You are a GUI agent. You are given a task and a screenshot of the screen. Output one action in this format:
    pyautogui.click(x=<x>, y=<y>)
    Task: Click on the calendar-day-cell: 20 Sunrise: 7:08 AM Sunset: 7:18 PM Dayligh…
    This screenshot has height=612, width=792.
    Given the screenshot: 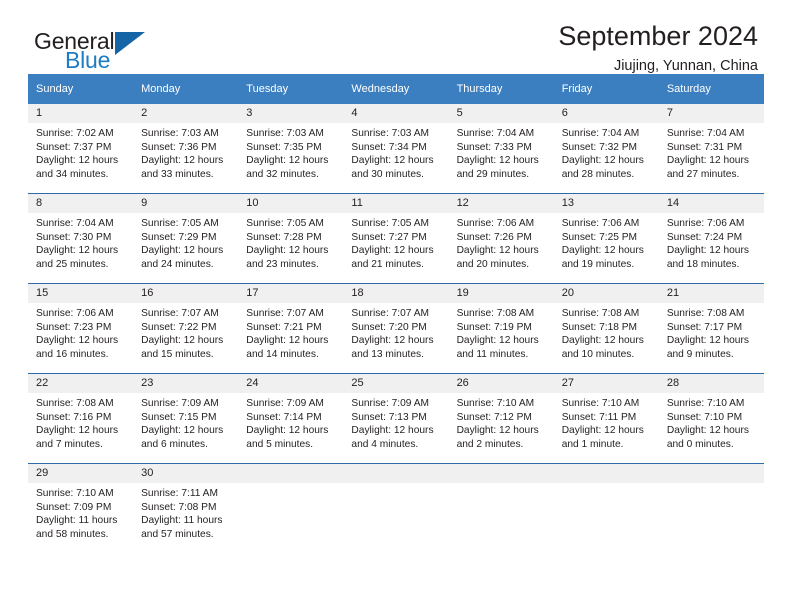 What is the action you would take?
    pyautogui.click(x=606, y=328)
    